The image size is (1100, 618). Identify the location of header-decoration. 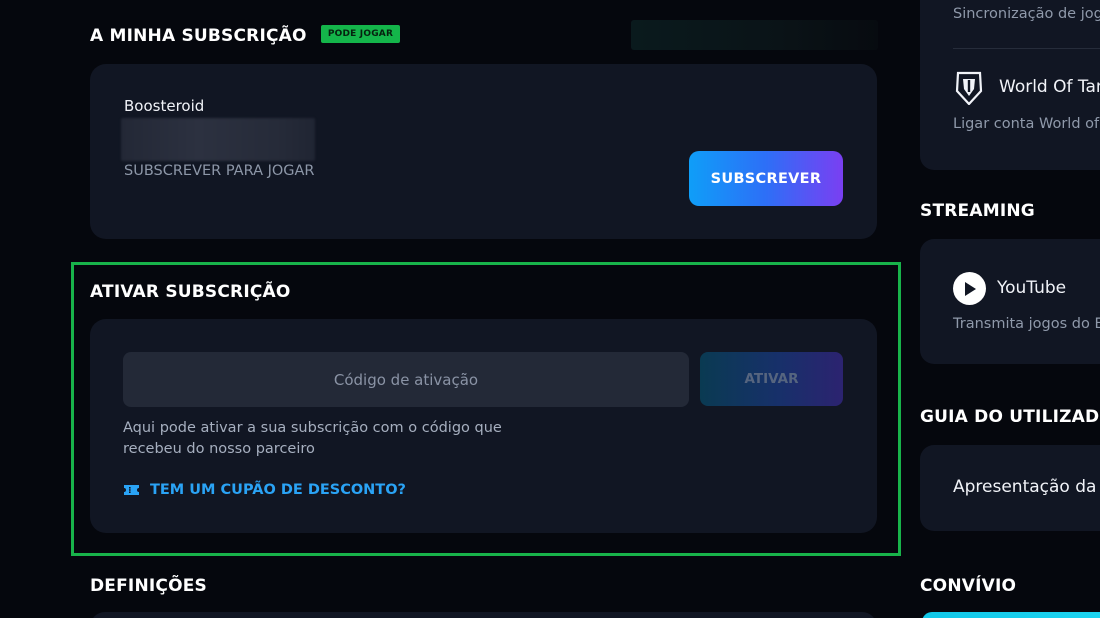
(754, 35).